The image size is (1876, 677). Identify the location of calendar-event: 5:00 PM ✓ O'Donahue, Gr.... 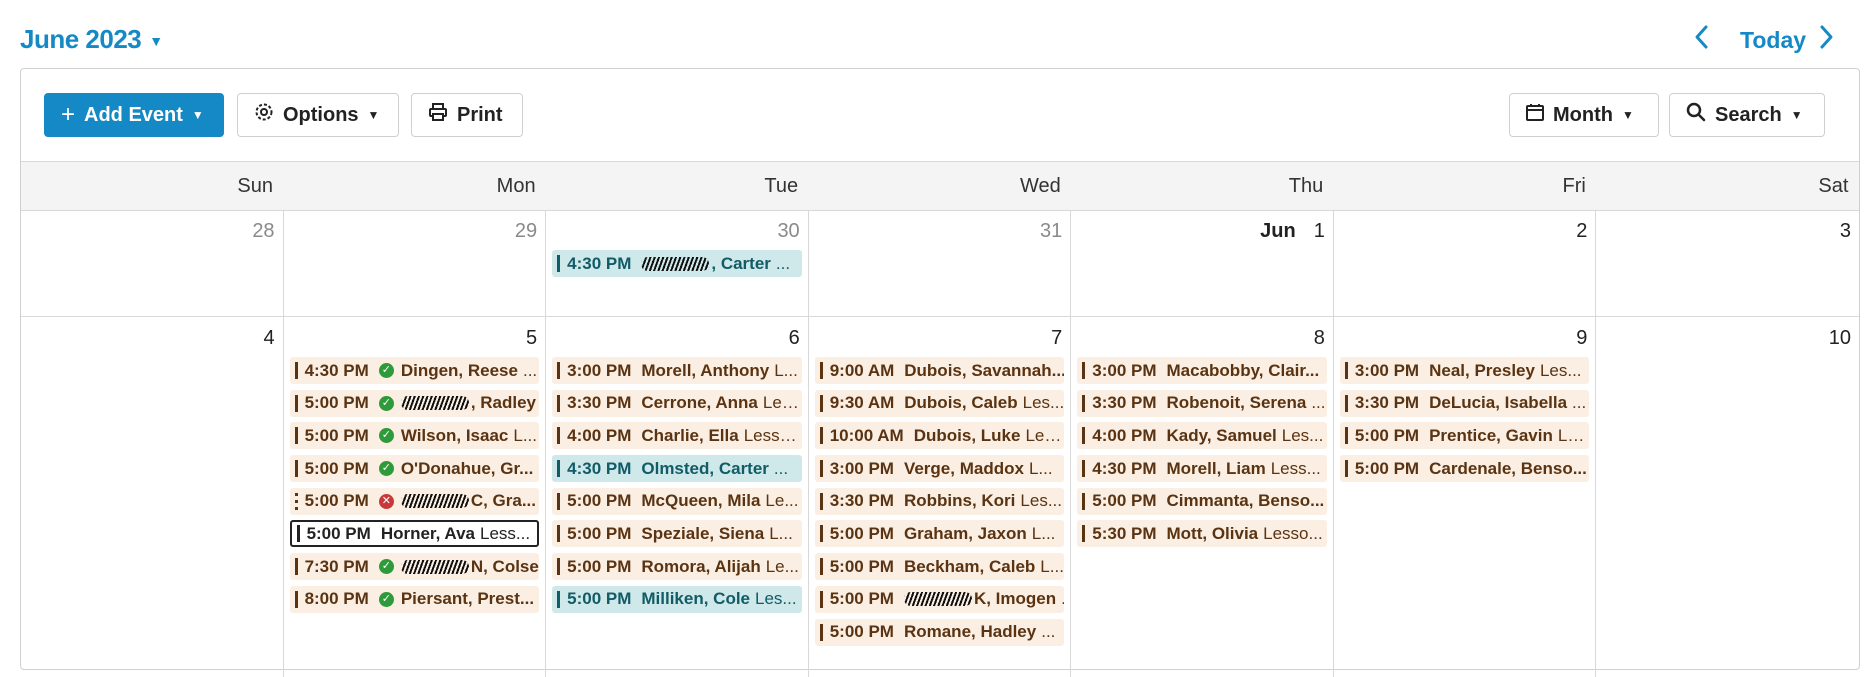
(414, 469).